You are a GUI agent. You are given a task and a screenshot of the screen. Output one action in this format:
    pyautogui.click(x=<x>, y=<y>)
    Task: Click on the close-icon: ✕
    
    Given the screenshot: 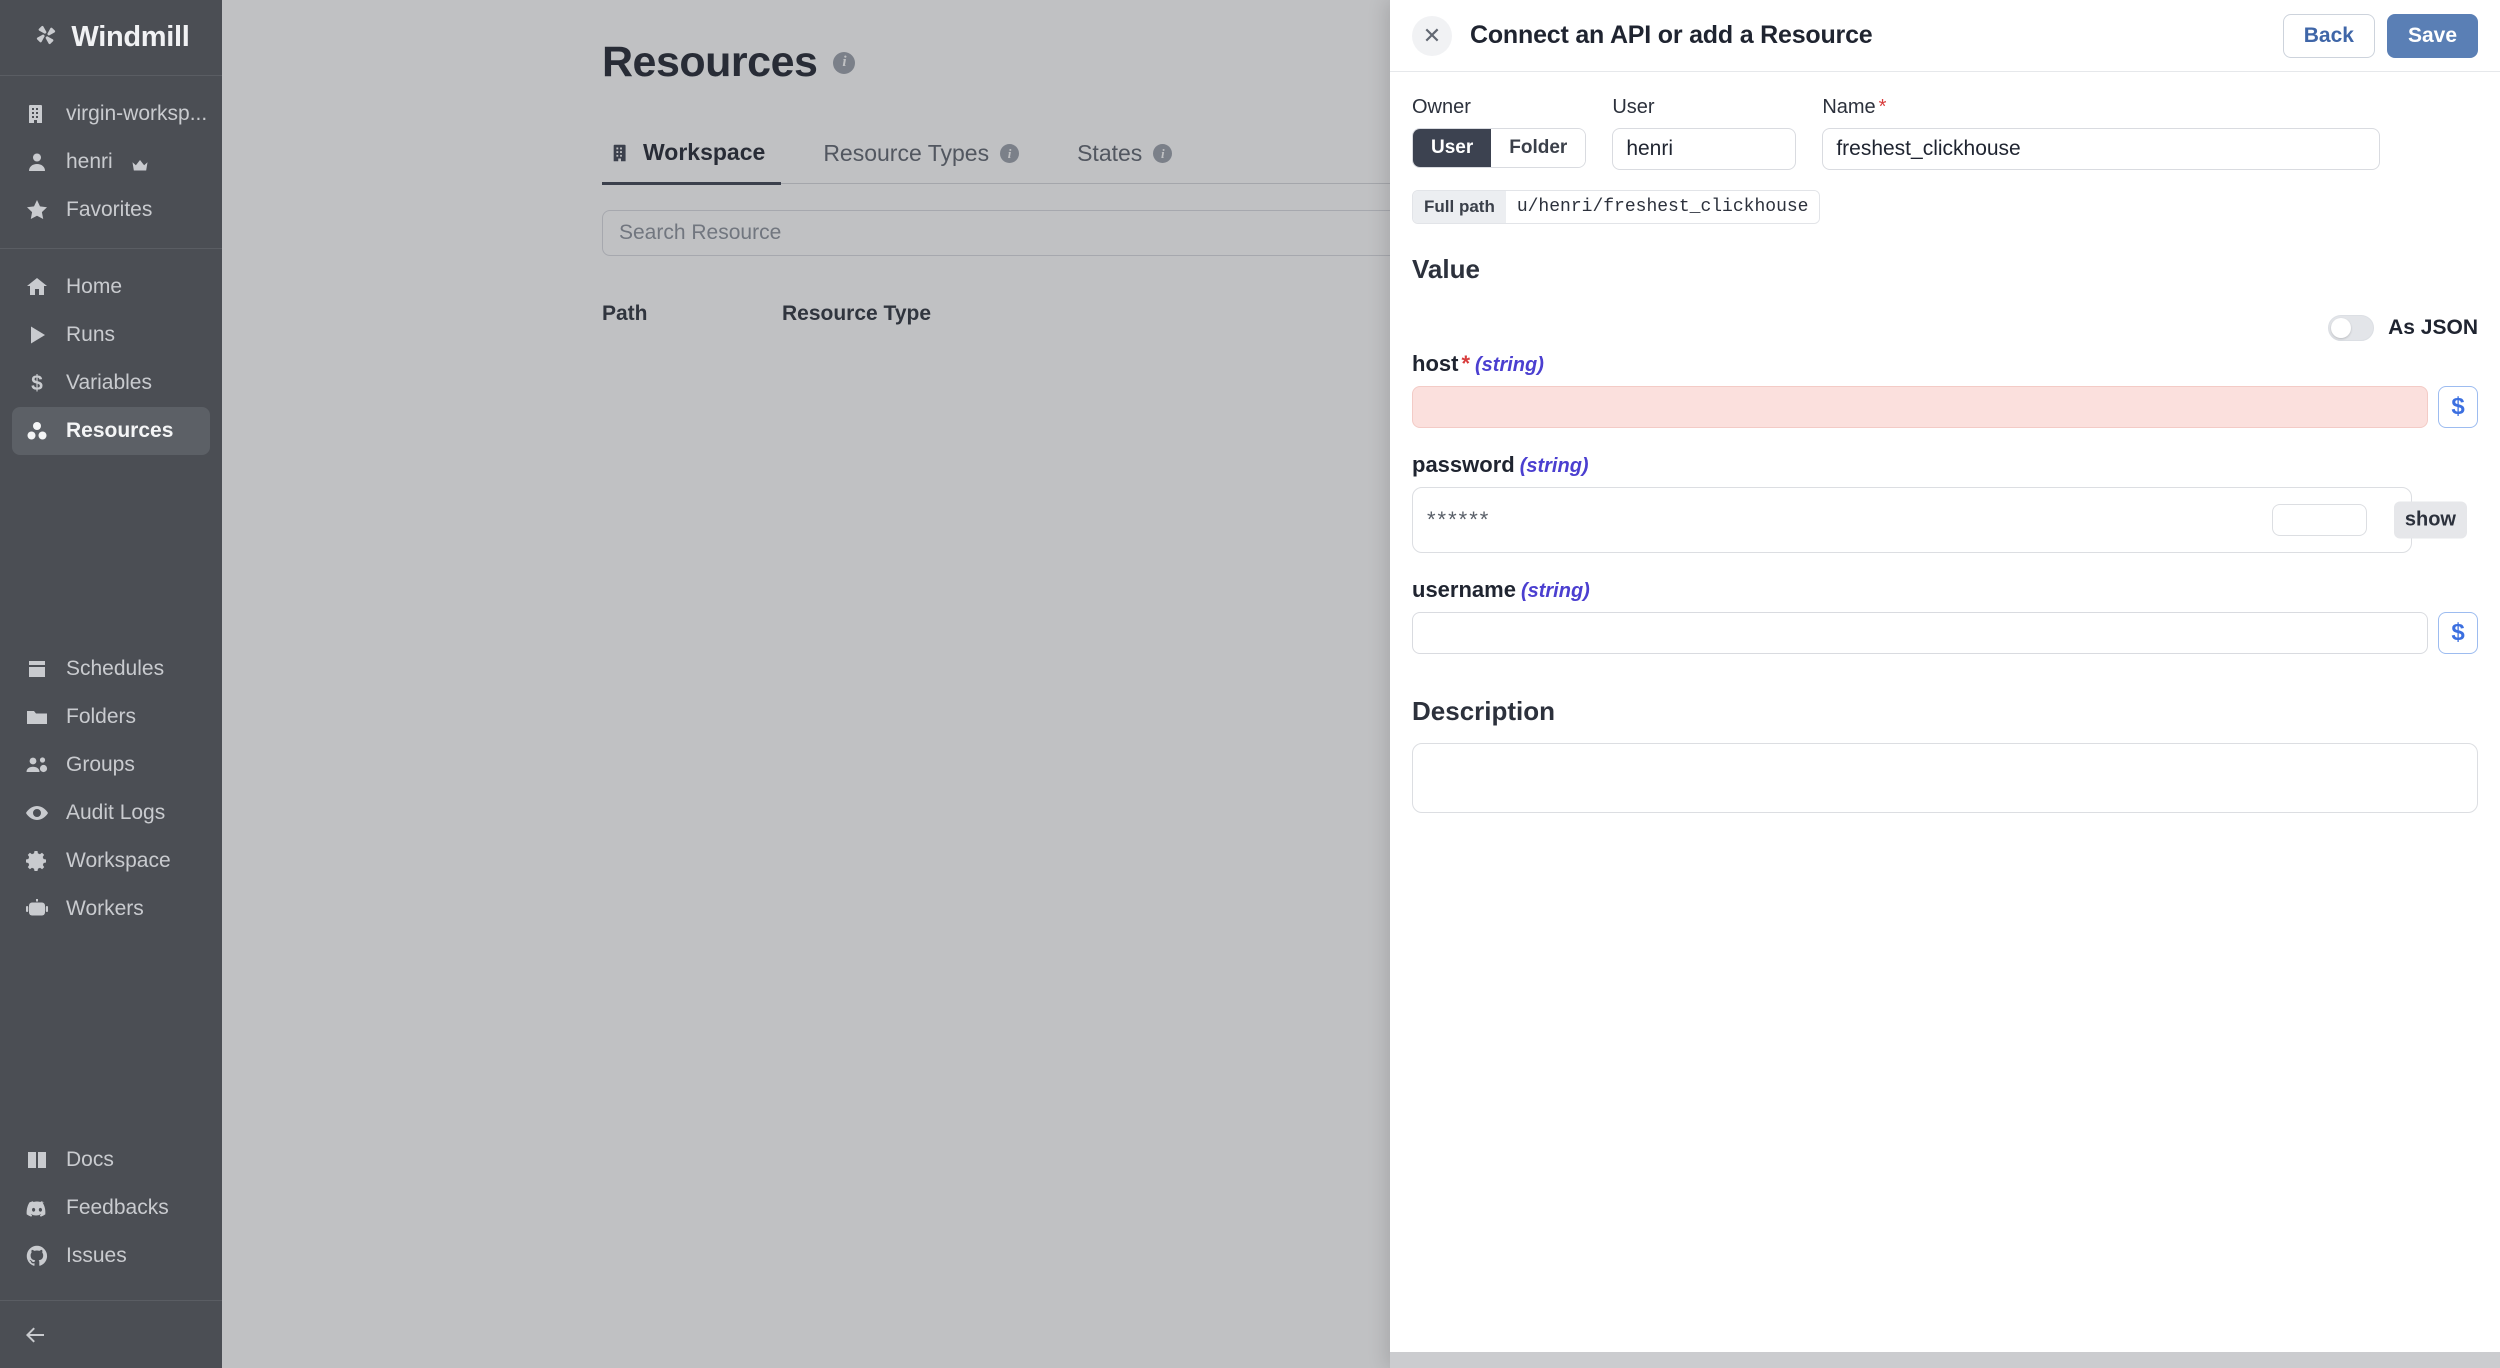 What is the action you would take?
    pyautogui.click(x=1432, y=35)
    